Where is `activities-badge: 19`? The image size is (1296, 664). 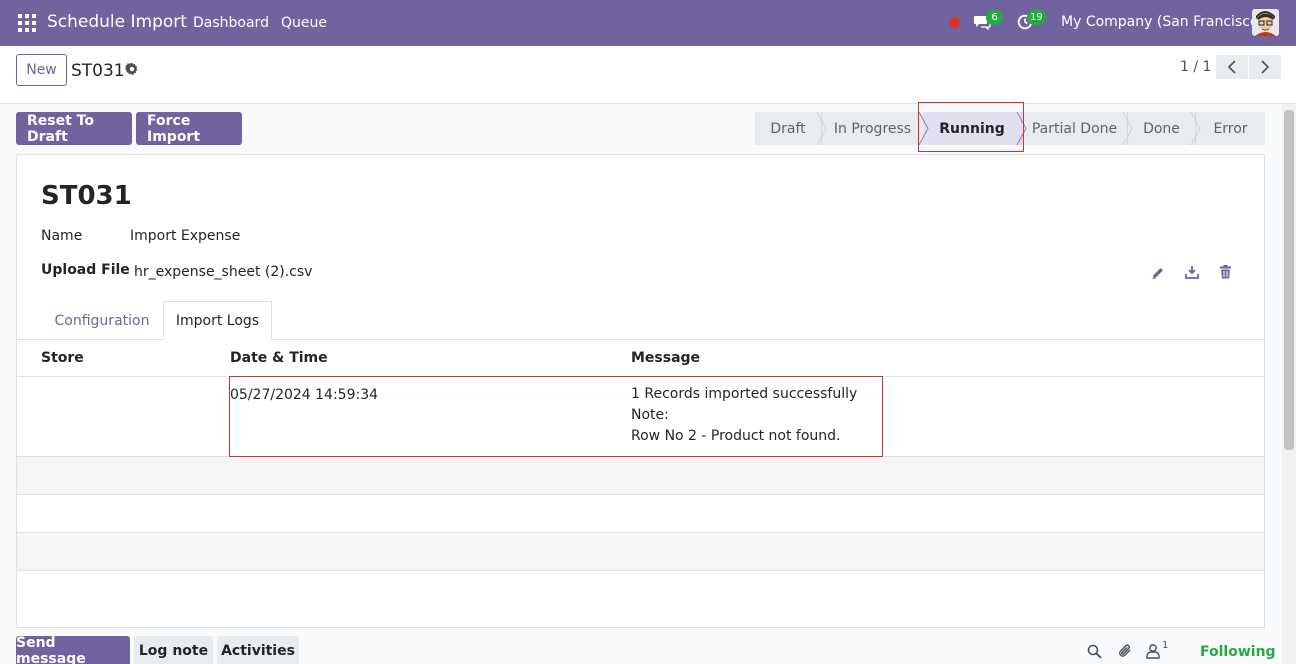 activities-badge: 19 is located at coordinates (1036, 17).